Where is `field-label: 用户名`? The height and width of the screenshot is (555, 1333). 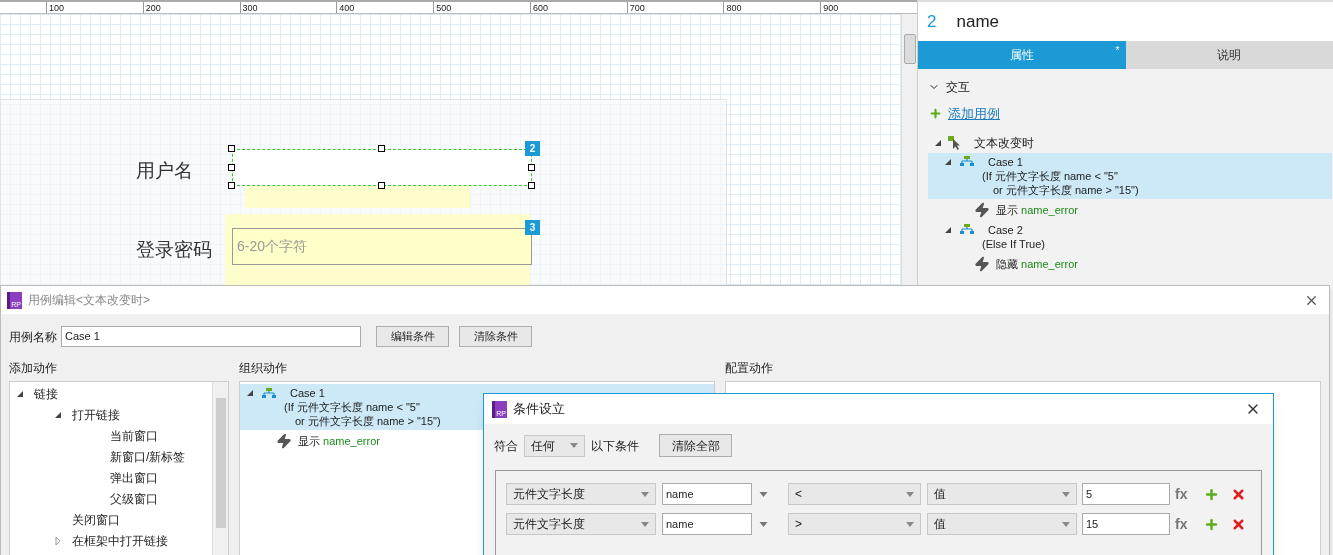 field-label: 用户名 is located at coordinates (164, 171).